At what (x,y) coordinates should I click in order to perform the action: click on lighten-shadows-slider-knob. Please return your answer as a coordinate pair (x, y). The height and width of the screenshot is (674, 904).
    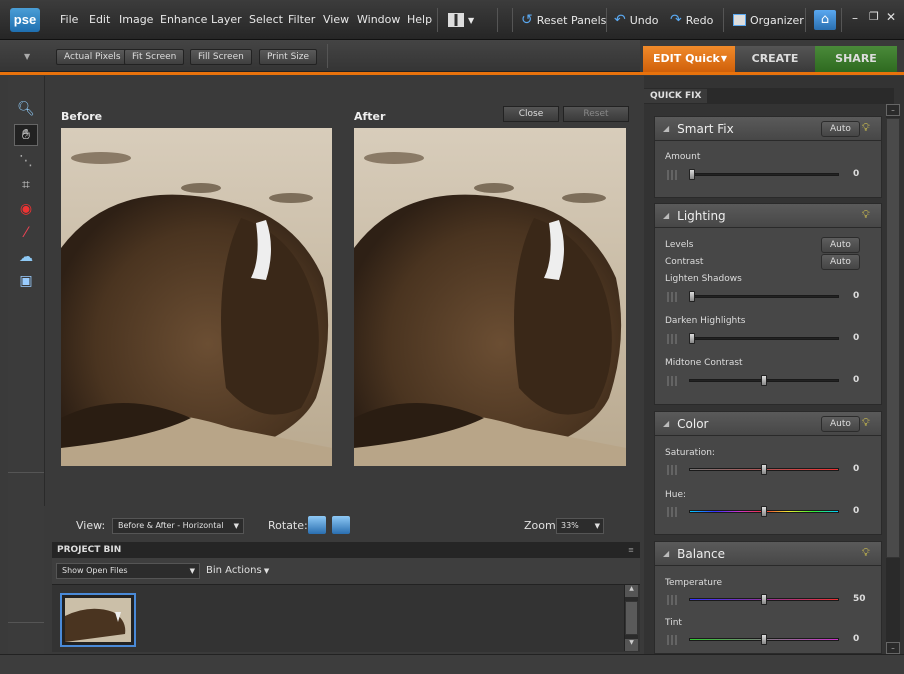
    Looking at the image, I should click on (692, 296).